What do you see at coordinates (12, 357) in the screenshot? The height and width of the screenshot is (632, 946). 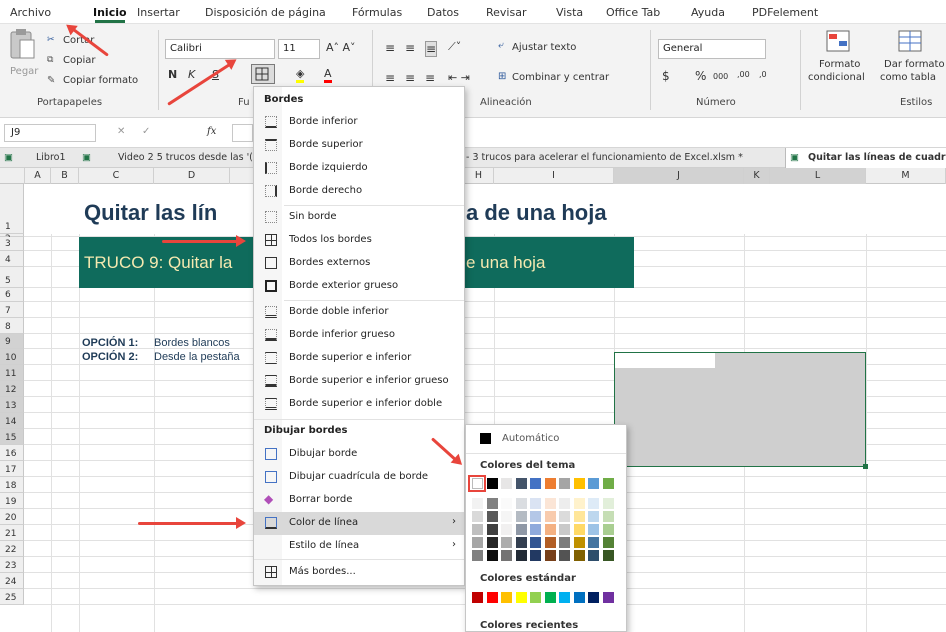 I see `row-header: 10` at bounding box center [12, 357].